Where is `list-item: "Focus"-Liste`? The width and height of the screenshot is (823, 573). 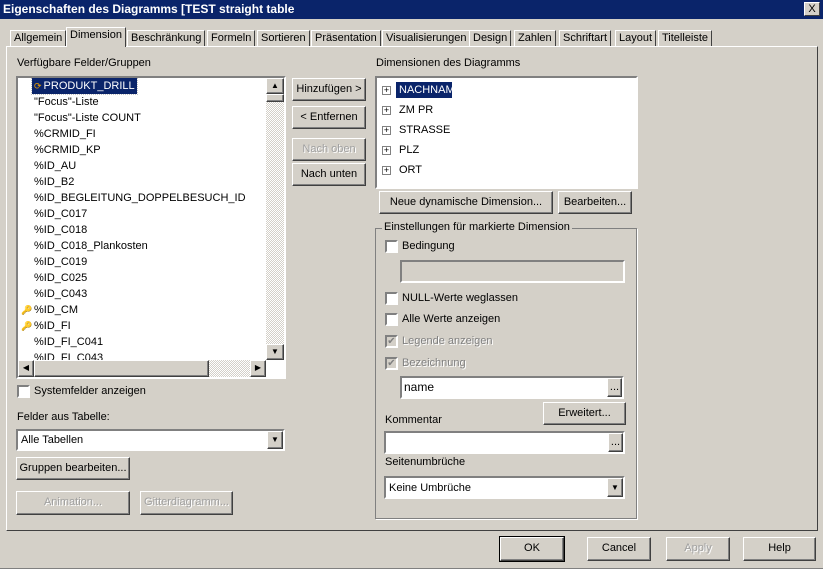 list-item: "Focus"-Liste is located at coordinates (66, 102).